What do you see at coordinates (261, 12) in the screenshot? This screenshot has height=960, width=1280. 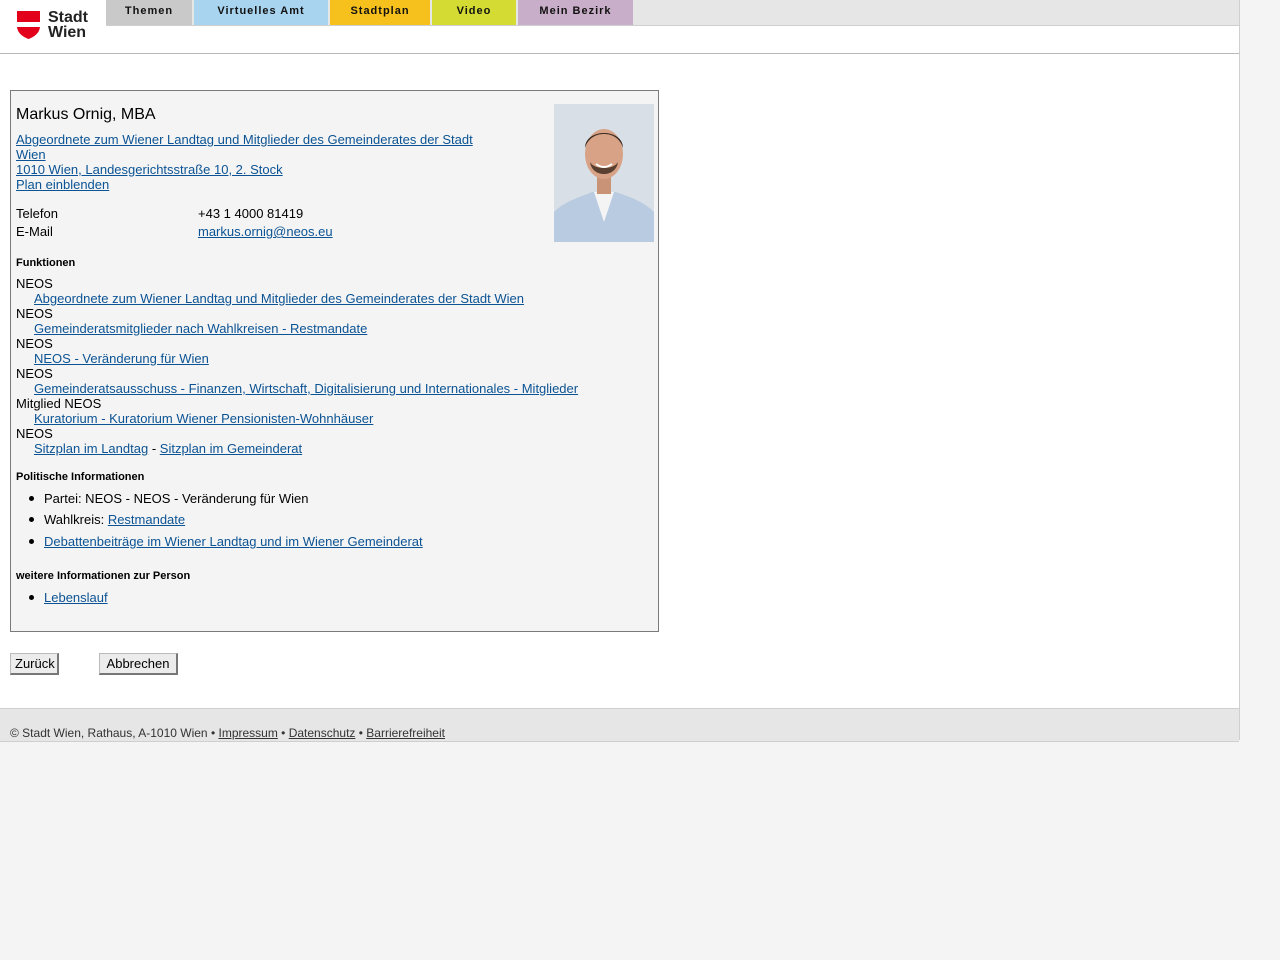 I see `nav-tab-virtuelles-amt: Virtuelles Amt` at bounding box center [261, 12].